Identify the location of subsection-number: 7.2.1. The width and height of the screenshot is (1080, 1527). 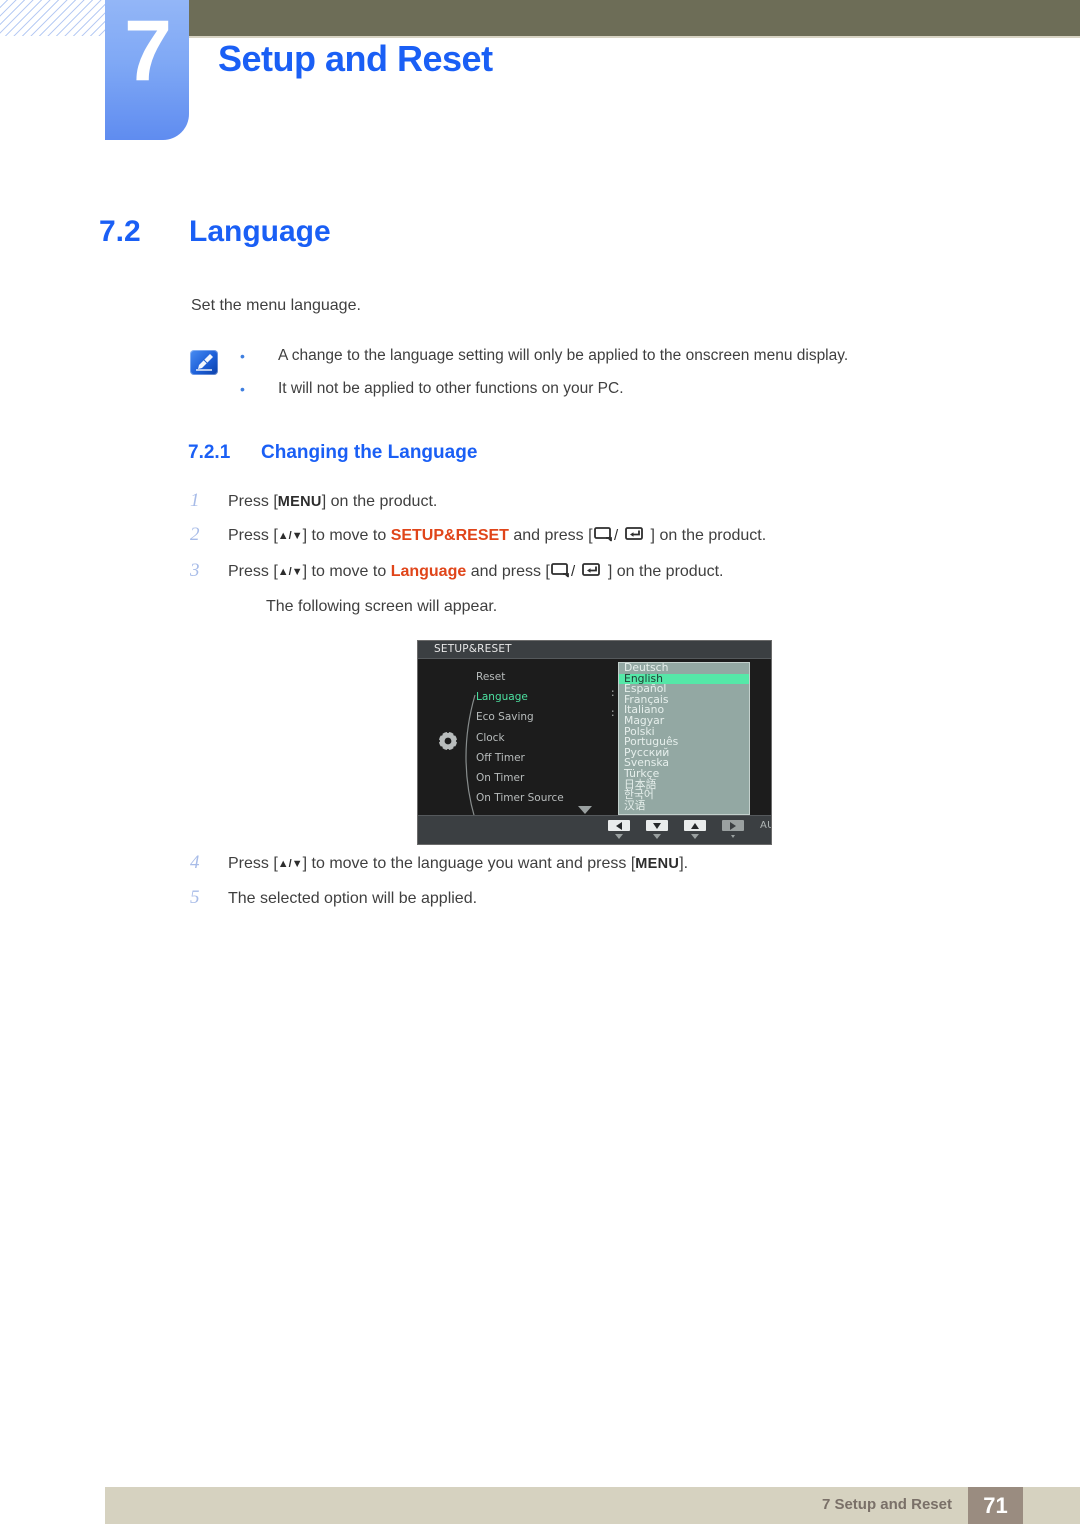
(209, 452).